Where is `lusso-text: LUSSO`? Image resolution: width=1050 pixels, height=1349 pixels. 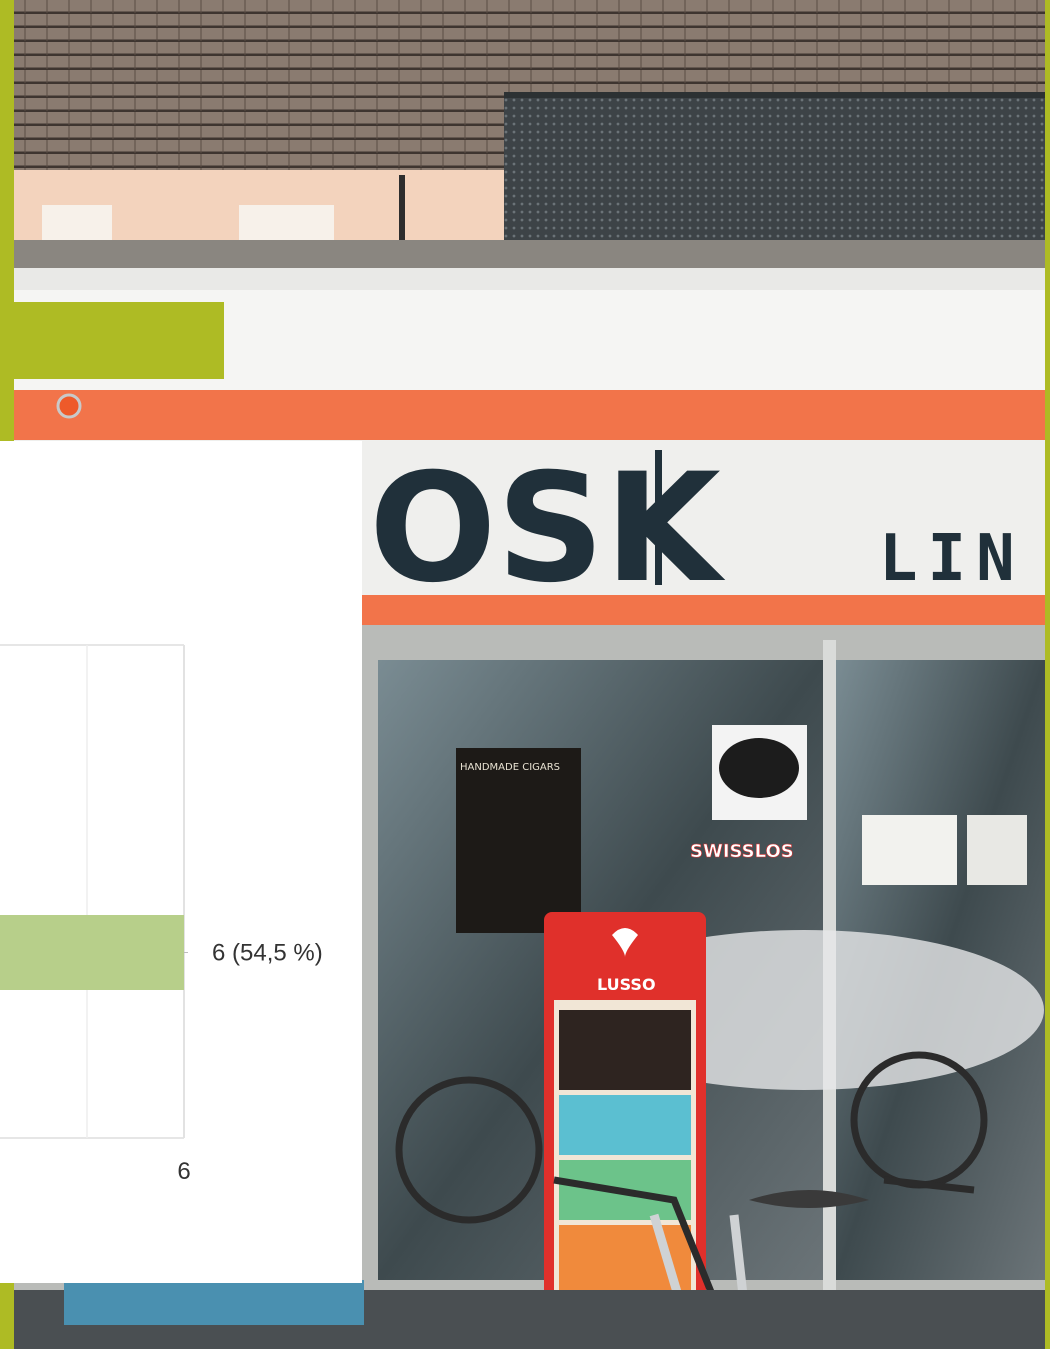 lusso-text: LUSSO is located at coordinates (626, 984).